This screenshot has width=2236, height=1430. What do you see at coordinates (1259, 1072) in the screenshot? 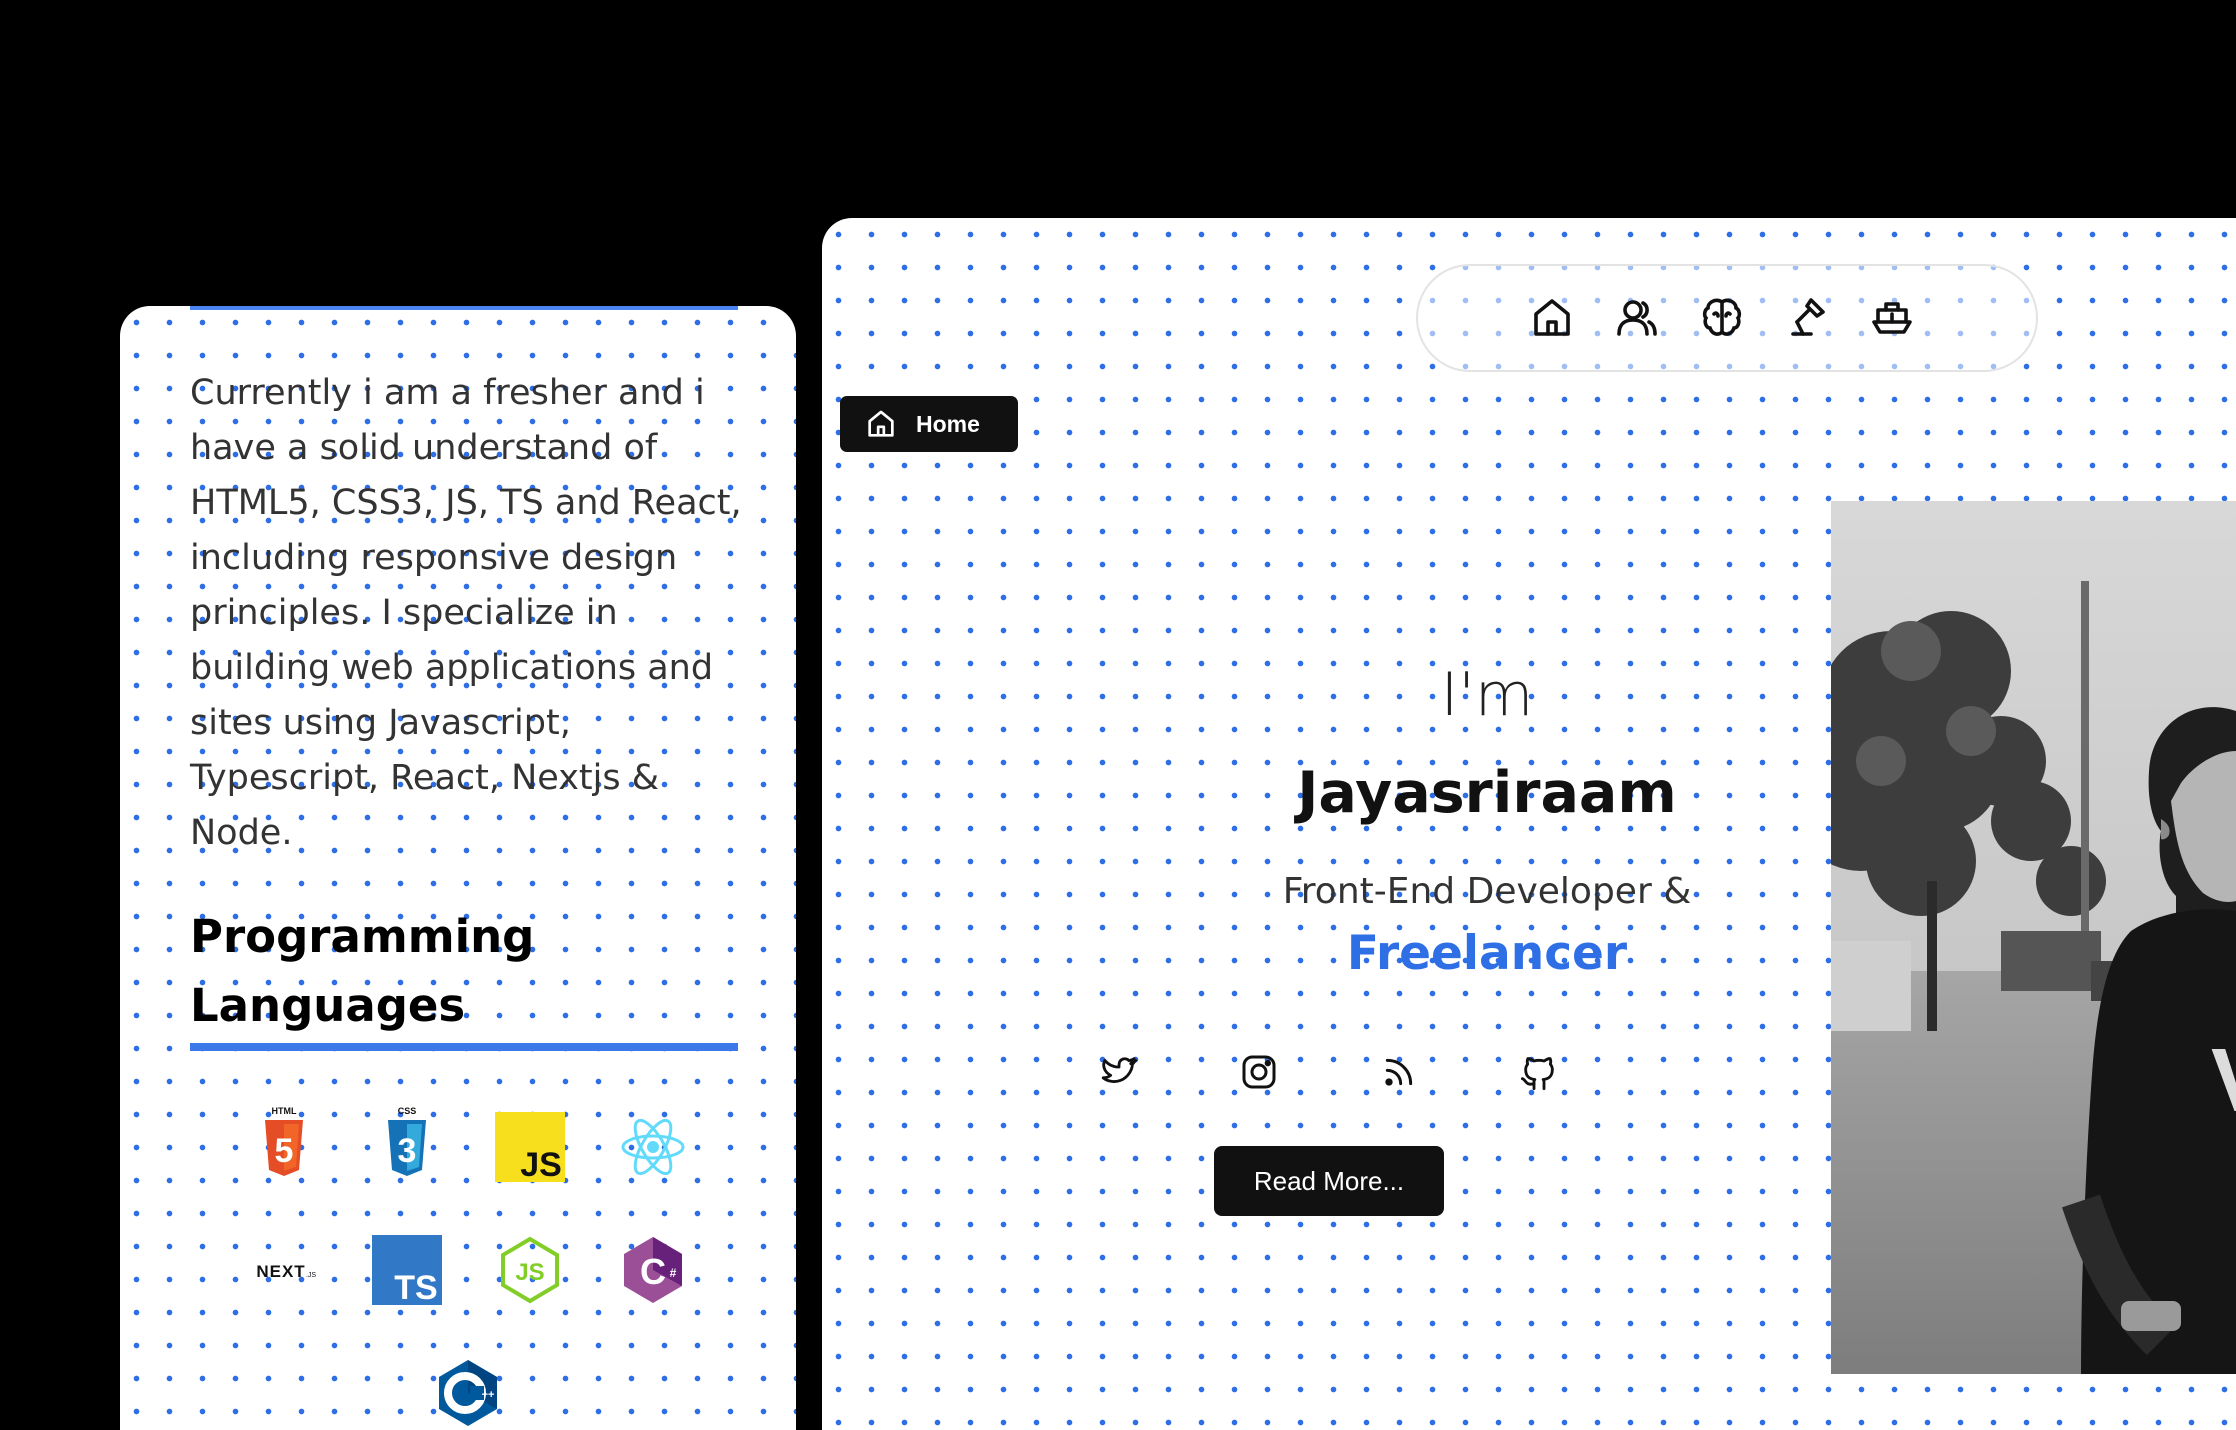
I see `instagram-icon` at bounding box center [1259, 1072].